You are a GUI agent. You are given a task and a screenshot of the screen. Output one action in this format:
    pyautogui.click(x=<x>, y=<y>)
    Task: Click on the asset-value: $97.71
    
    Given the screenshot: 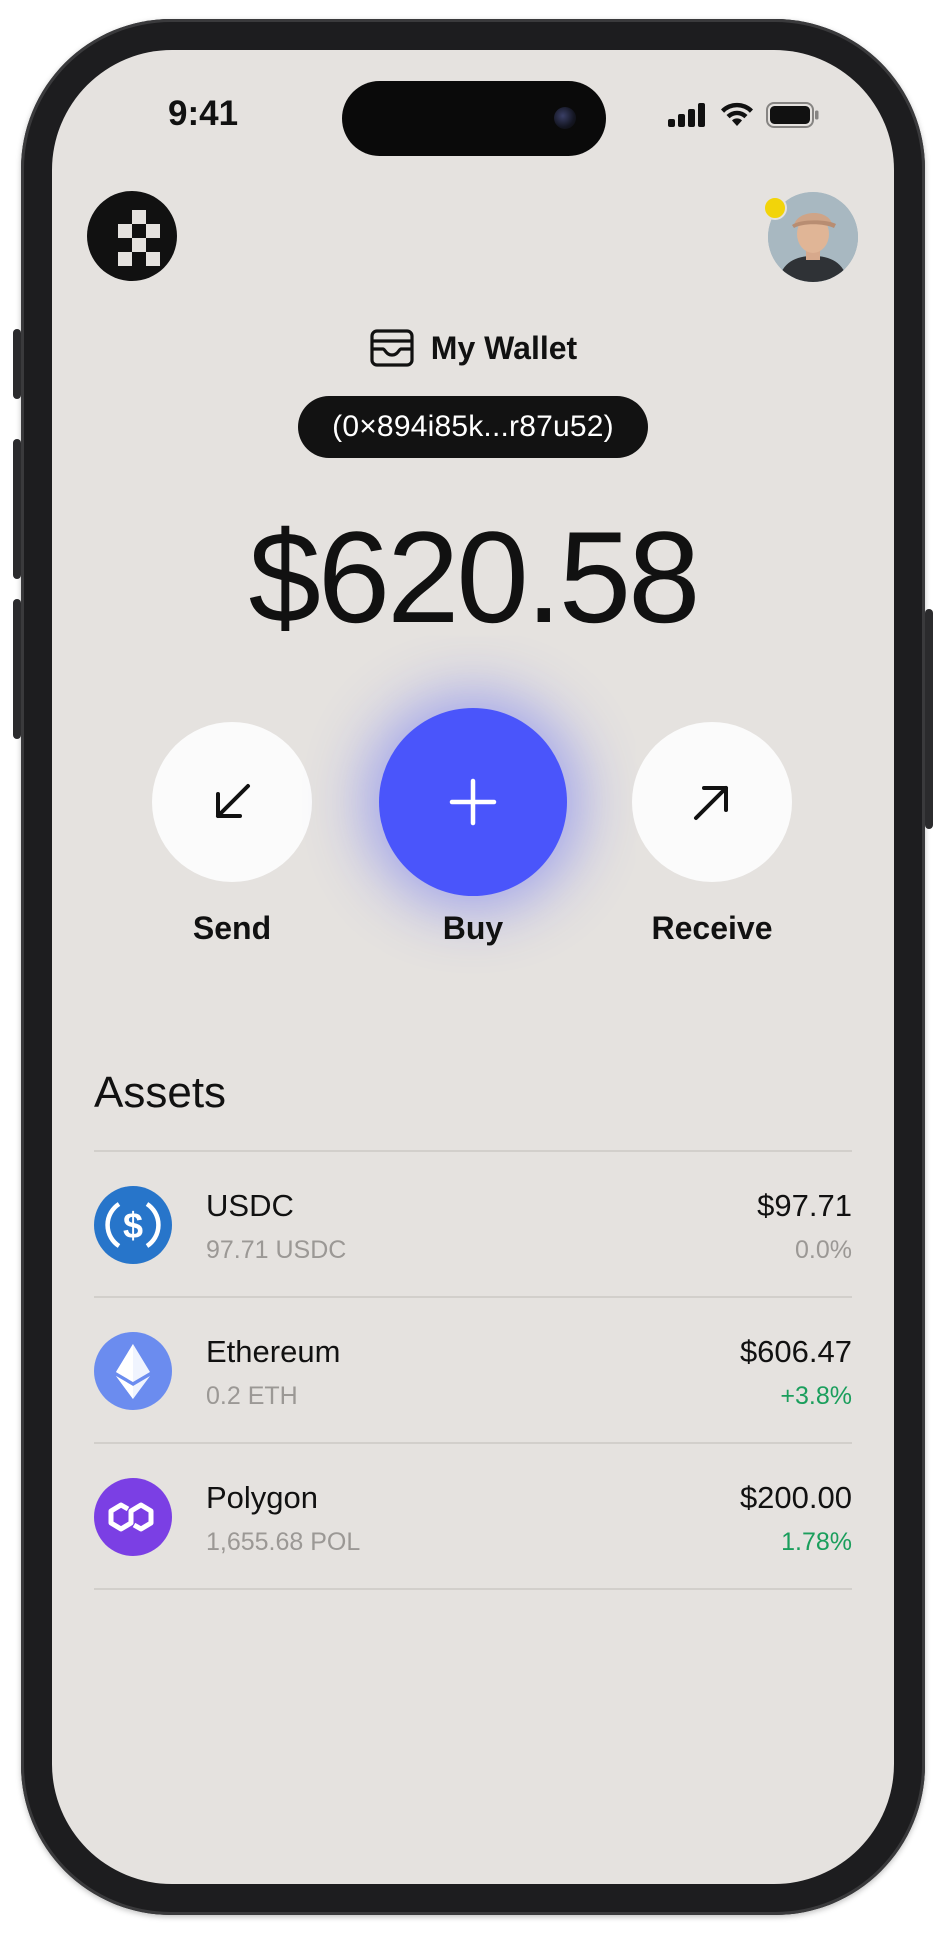 What is the action you would take?
    pyautogui.click(x=804, y=1205)
    